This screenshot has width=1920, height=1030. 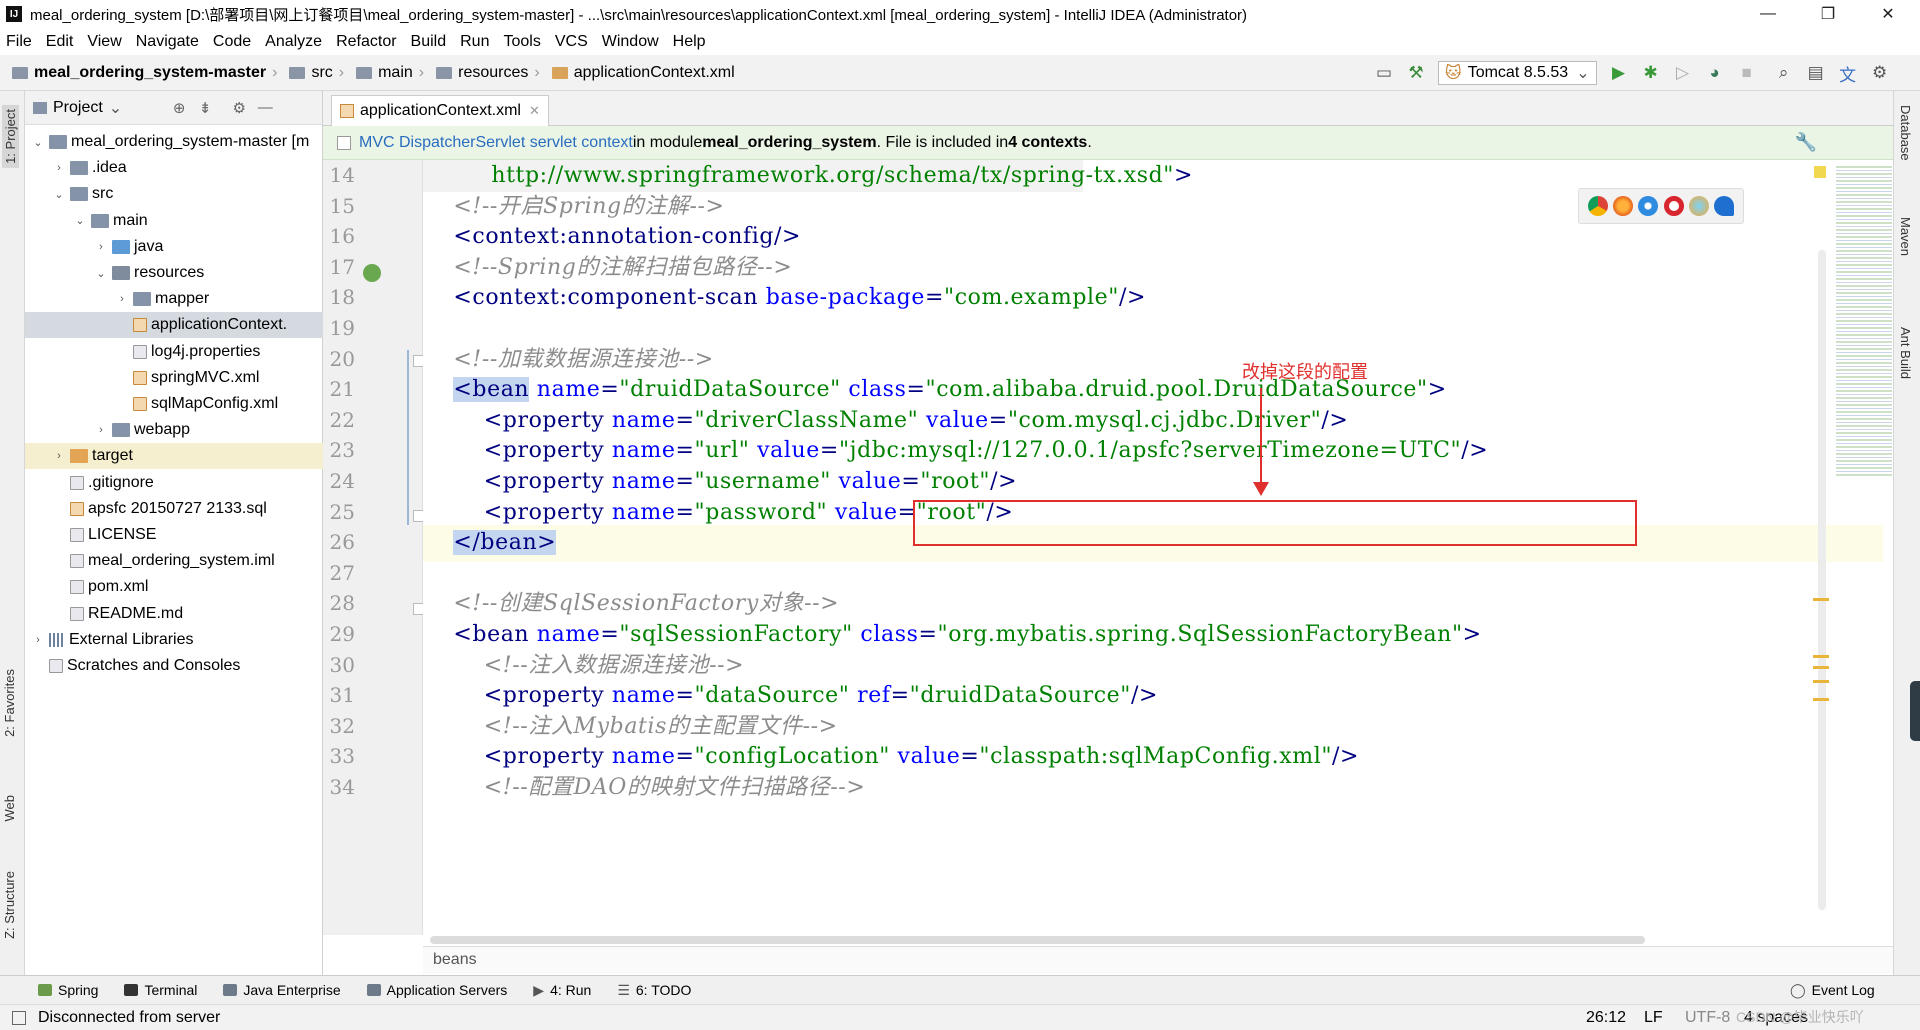 What do you see at coordinates (174, 535) in the screenshot?
I see `tree-item: LICENSE` at bounding box center [174, 535].